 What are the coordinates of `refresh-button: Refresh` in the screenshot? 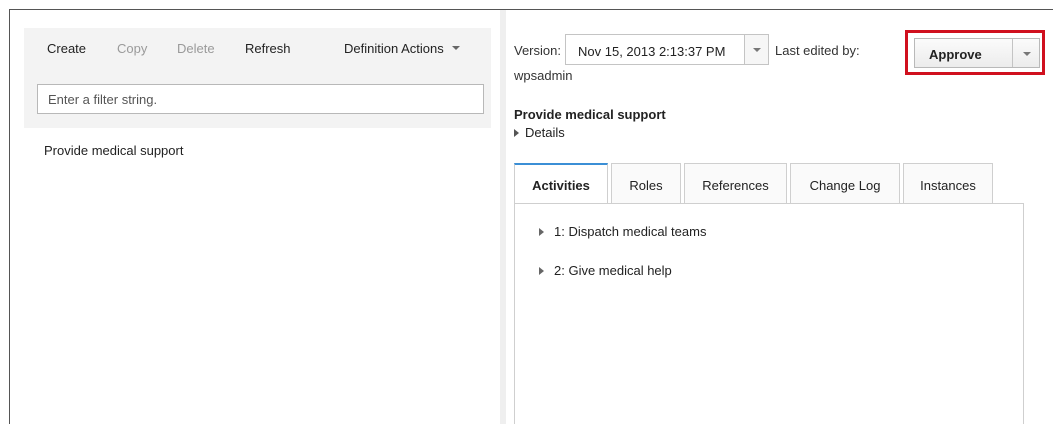 It's located at (268, 48).